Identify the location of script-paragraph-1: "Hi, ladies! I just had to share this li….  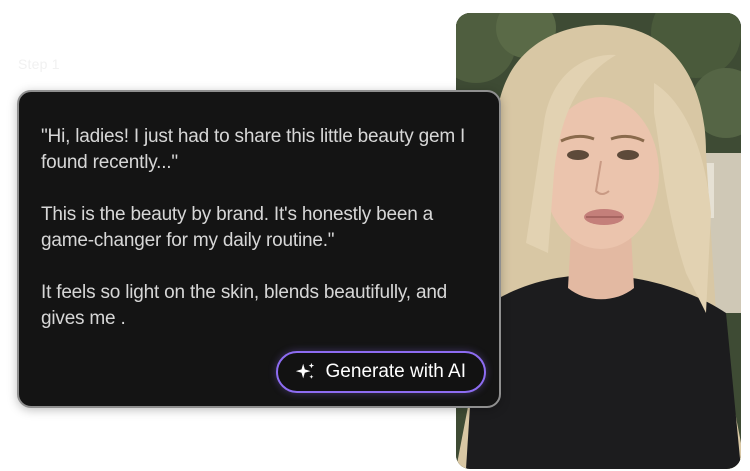
(253, 149).